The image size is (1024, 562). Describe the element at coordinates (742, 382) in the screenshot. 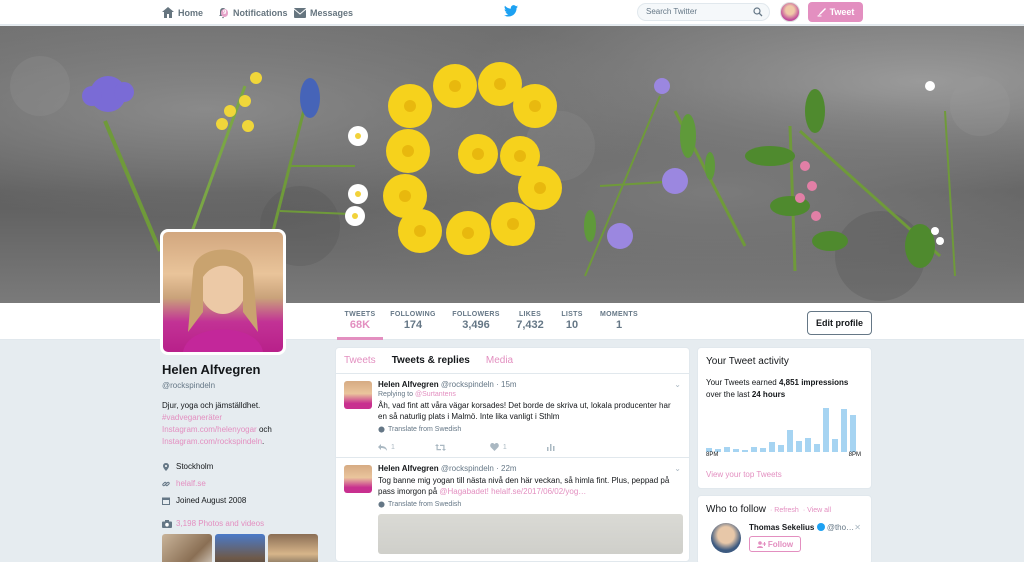

I see `activity-text-a: Your Tweets earned` at that location.